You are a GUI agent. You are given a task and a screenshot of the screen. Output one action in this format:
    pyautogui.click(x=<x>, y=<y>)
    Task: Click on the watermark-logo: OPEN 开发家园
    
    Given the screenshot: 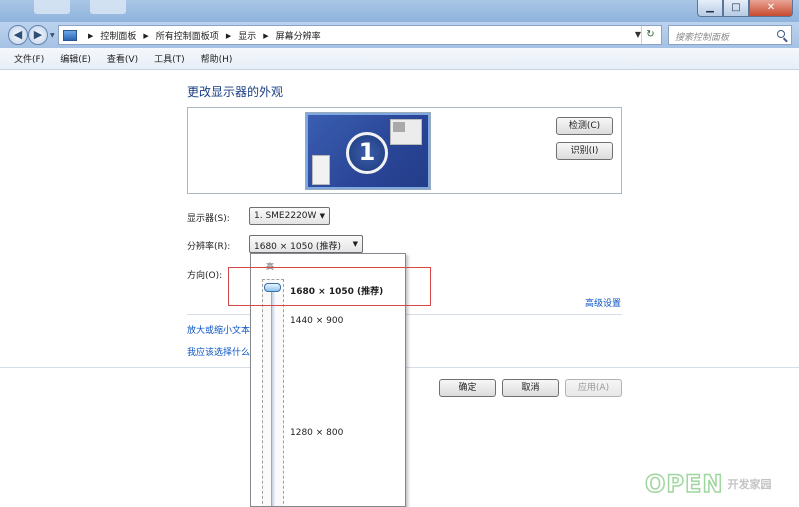 What is the action you would take?
    pyautogui.click(x=708, y=484)
    